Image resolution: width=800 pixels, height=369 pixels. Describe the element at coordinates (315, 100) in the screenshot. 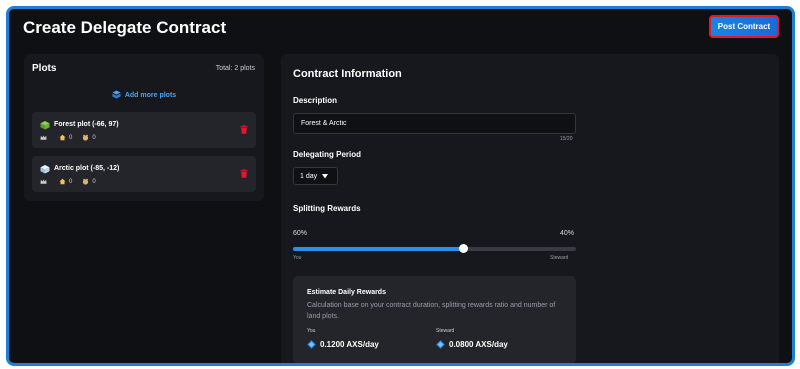

I see `description-label: Description` at that location.